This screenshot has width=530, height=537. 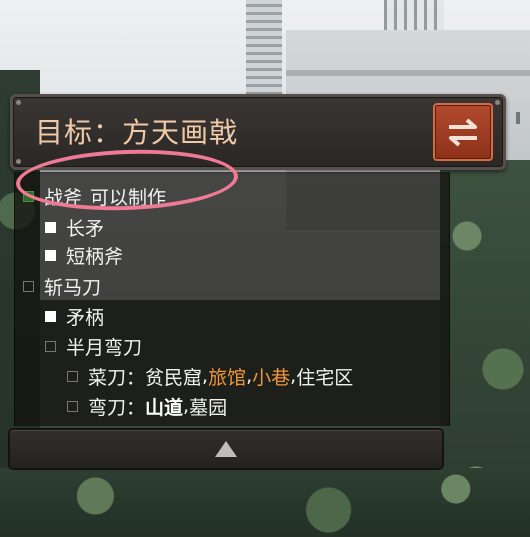 I want to click on location-alley: 小巷, so click(x=271, y=377).